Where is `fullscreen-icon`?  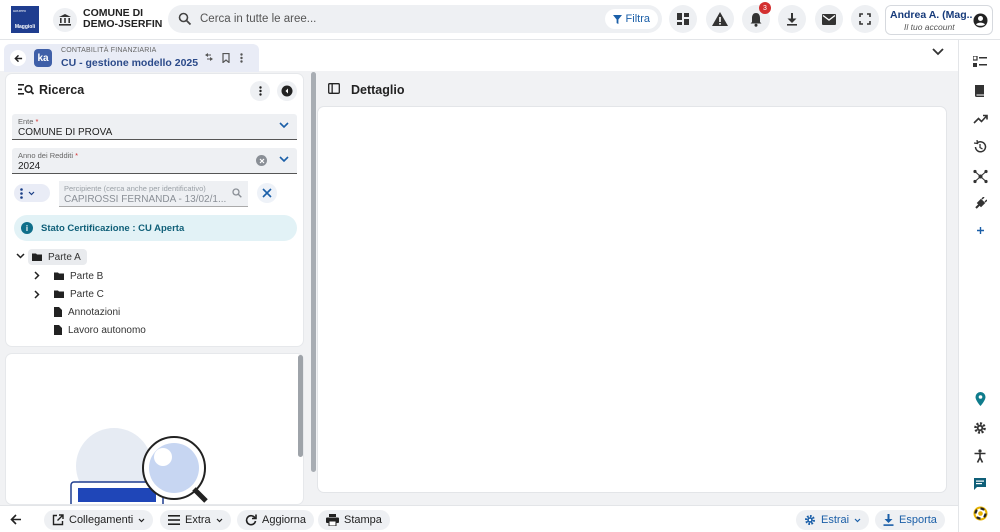
fullscreen-icon is located at coordinates (865, 19).